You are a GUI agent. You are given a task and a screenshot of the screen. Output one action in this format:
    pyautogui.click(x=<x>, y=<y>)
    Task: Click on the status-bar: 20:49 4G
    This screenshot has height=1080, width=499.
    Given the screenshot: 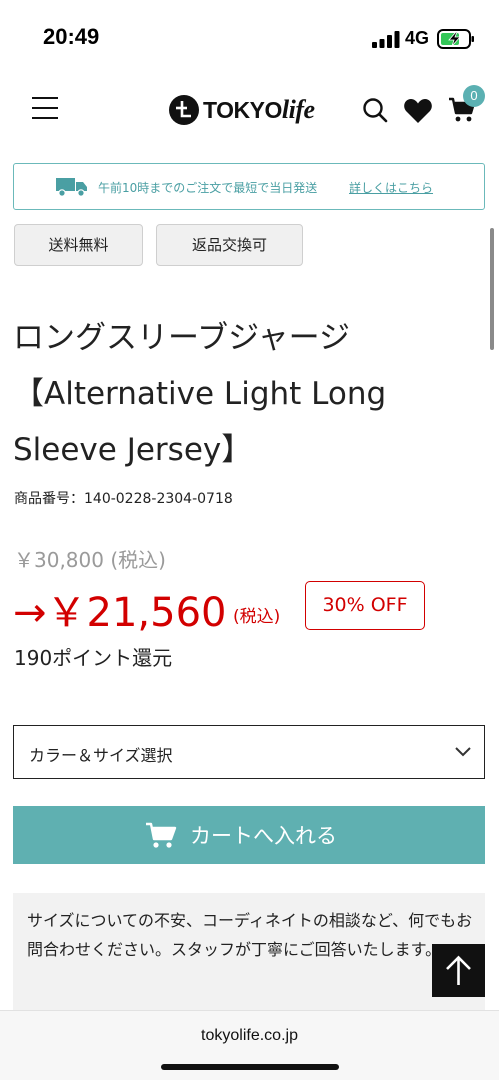 What is the action you would take?
    pyautogui.click(x=249, y=38)
    